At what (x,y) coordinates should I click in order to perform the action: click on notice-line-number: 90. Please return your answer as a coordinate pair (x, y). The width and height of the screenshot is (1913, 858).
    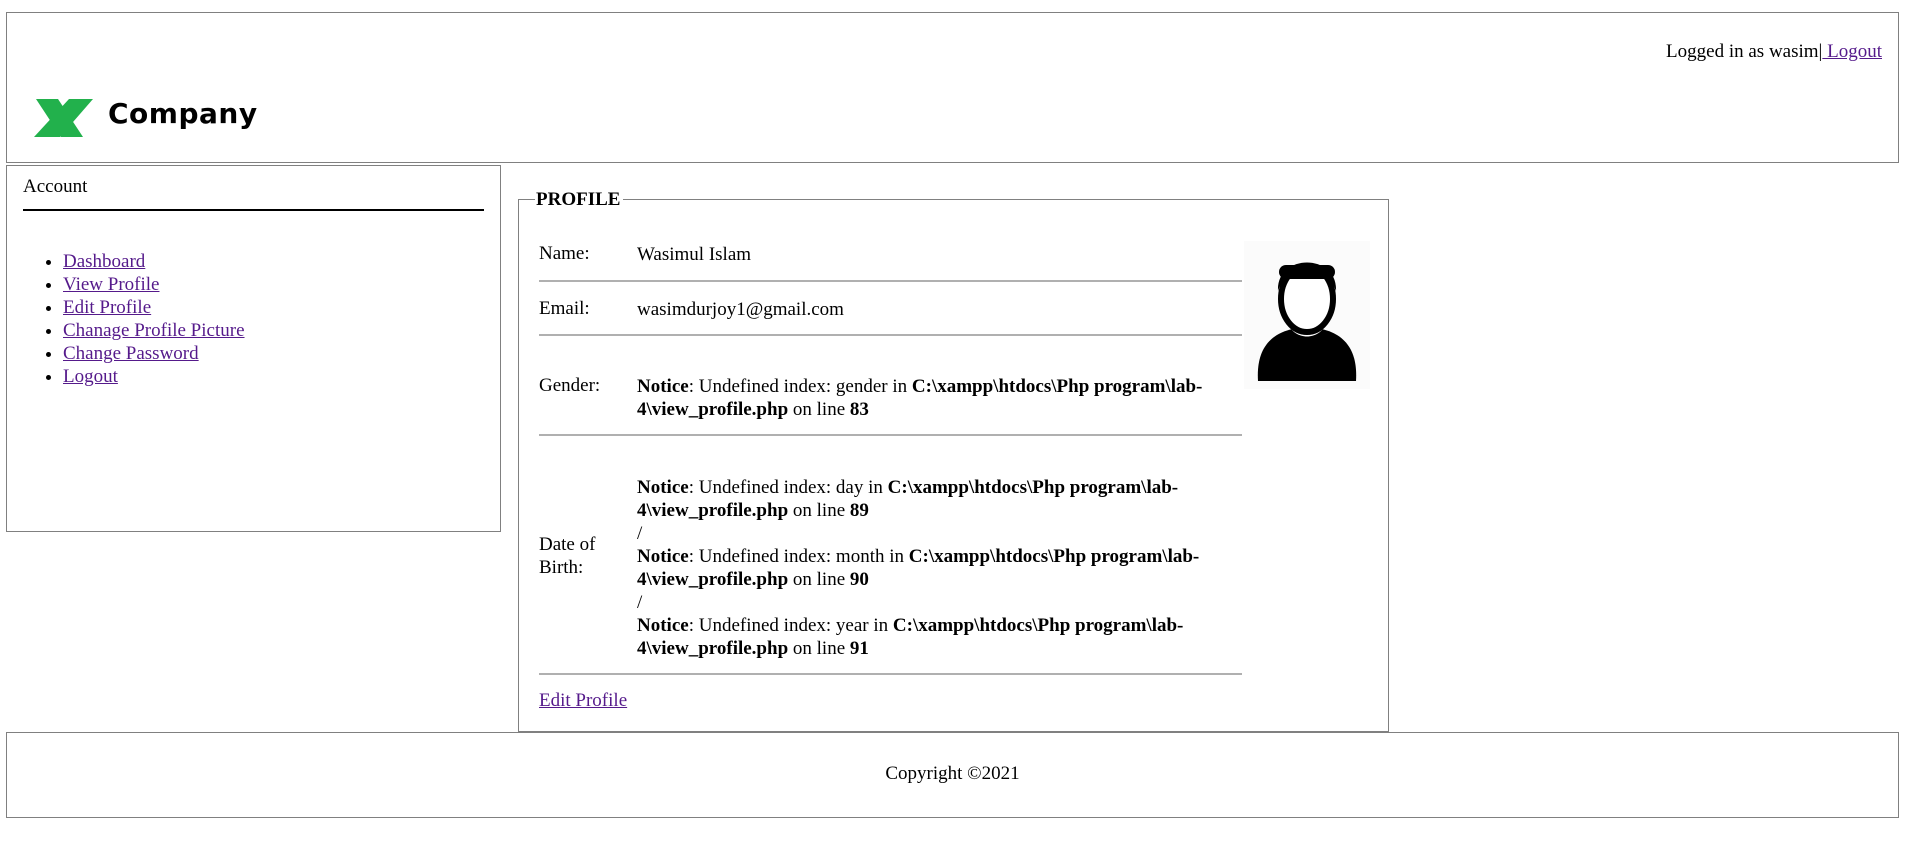
    Looking at the image, I should click on (859, 579).